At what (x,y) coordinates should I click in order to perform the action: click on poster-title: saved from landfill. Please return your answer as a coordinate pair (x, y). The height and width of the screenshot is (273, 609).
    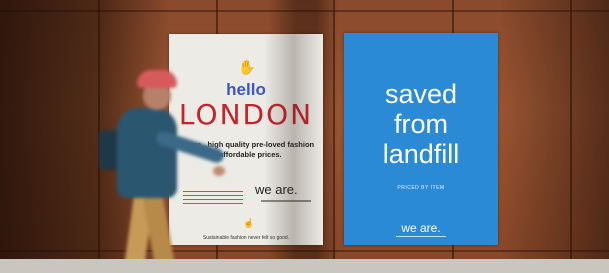
    Looking at the image, I should click on (421, 124).